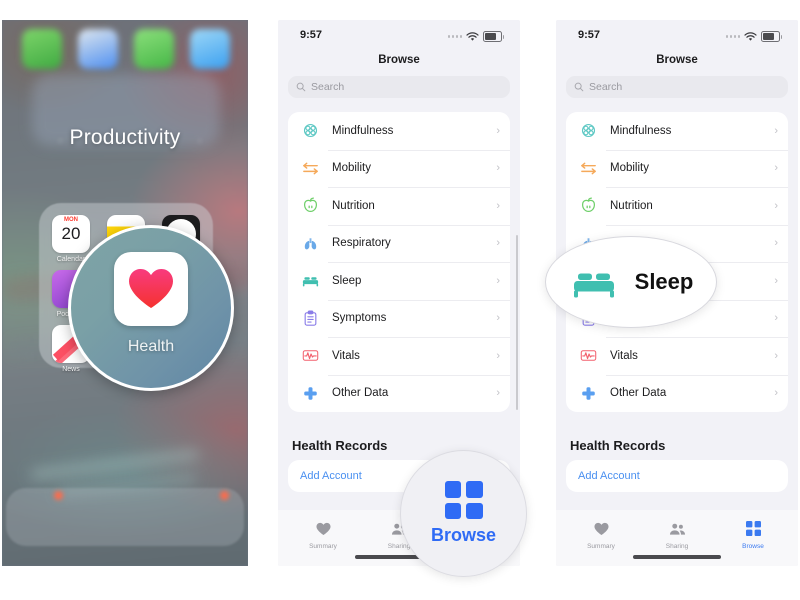 Image resolution: width=800 pixels, height=600 pixels. I want to click on dock-app-messages, so click(154, 49).